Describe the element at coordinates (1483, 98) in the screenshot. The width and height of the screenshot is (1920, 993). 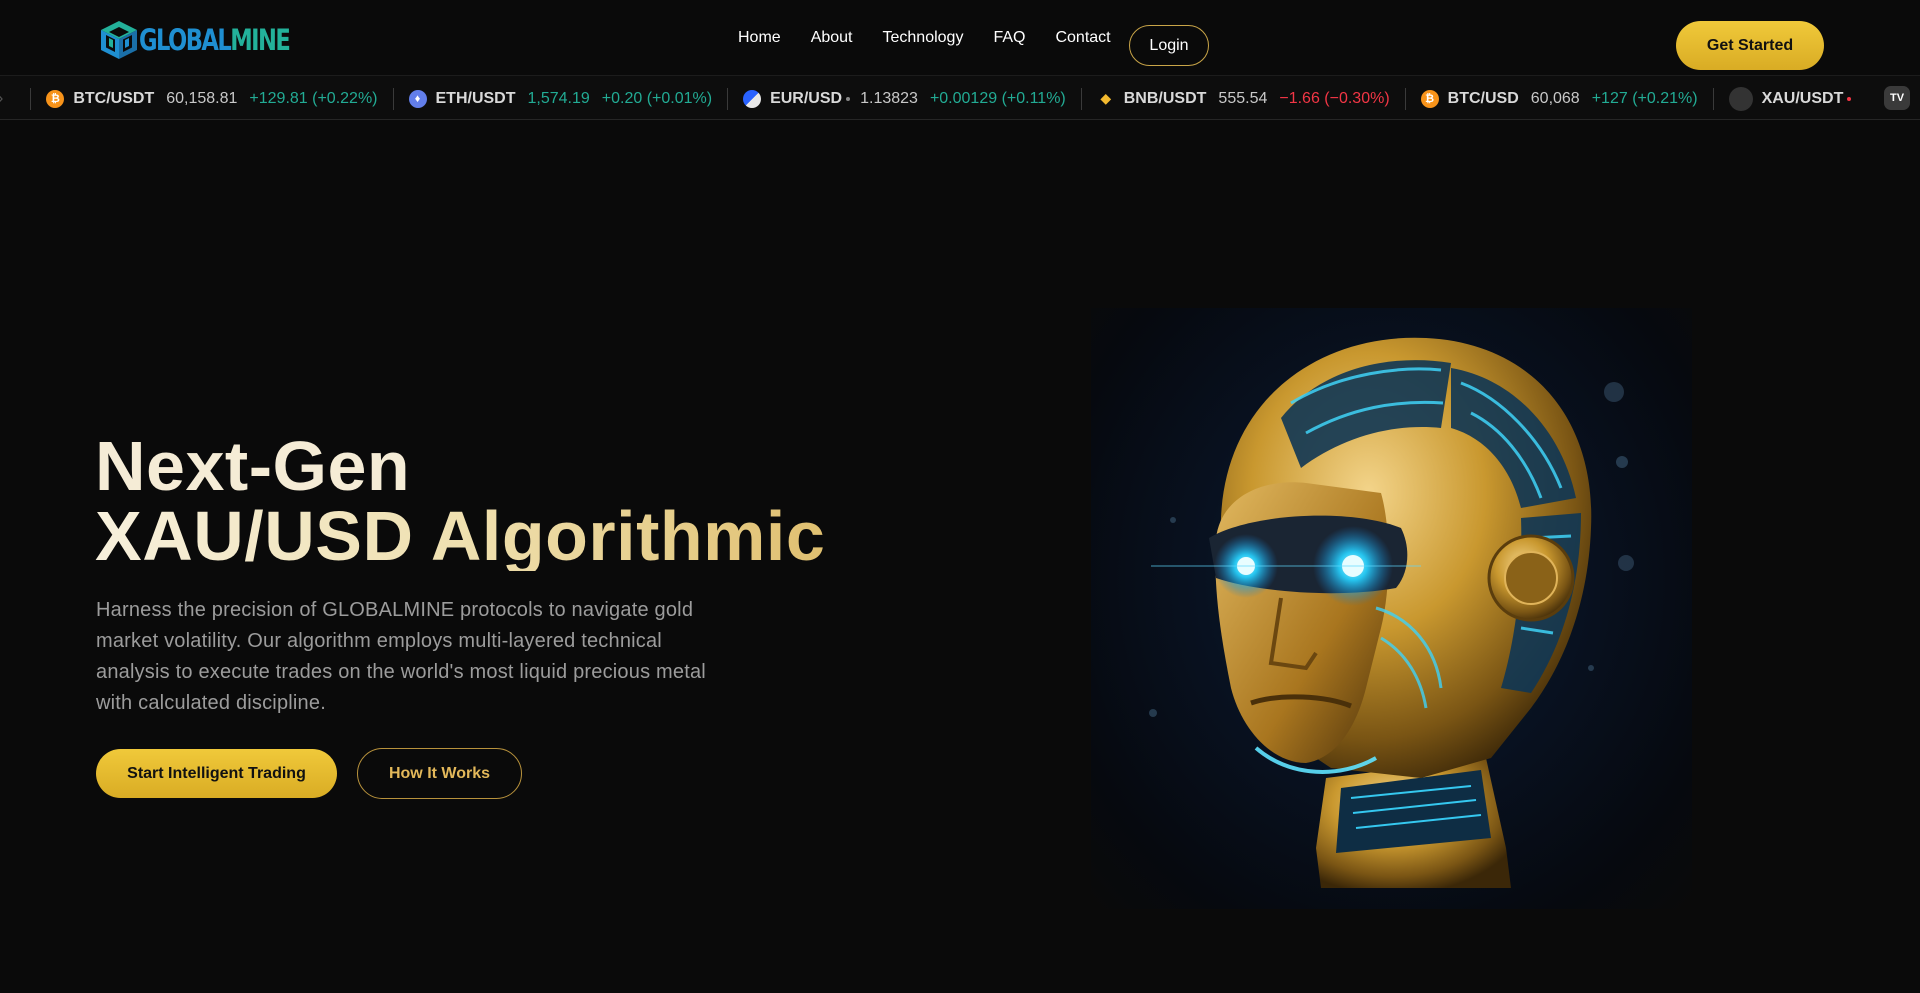
I see `ticker-symbol: BTC/USD` at that location.